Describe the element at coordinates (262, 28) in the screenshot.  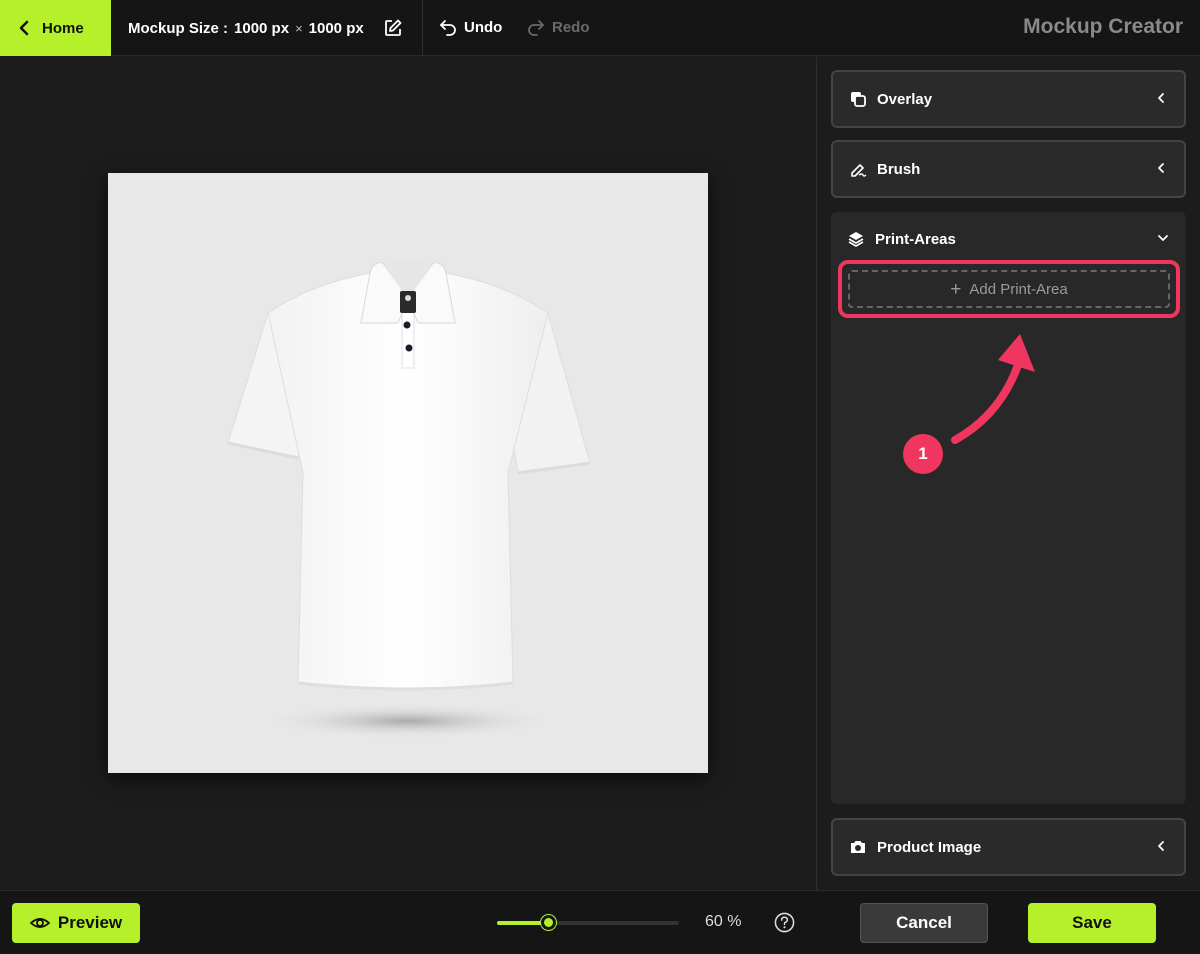
I see `mockup-width: 1000 px` at that location.